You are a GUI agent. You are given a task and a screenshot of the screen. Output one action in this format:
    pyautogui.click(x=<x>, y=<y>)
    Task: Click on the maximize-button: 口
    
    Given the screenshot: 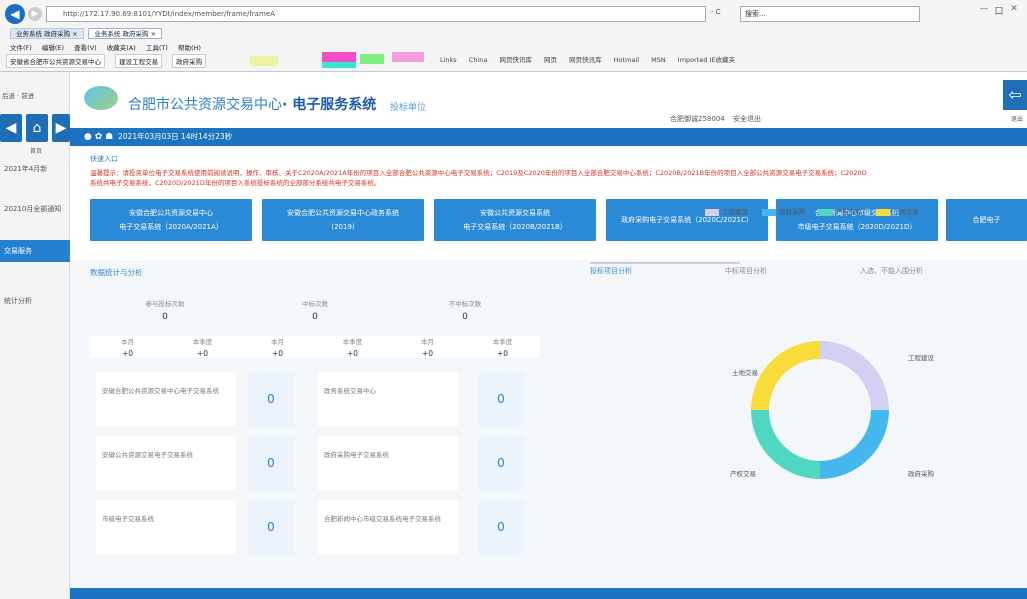 What is the action you would take?
    pyautogui.click(x=999, y=10)
    